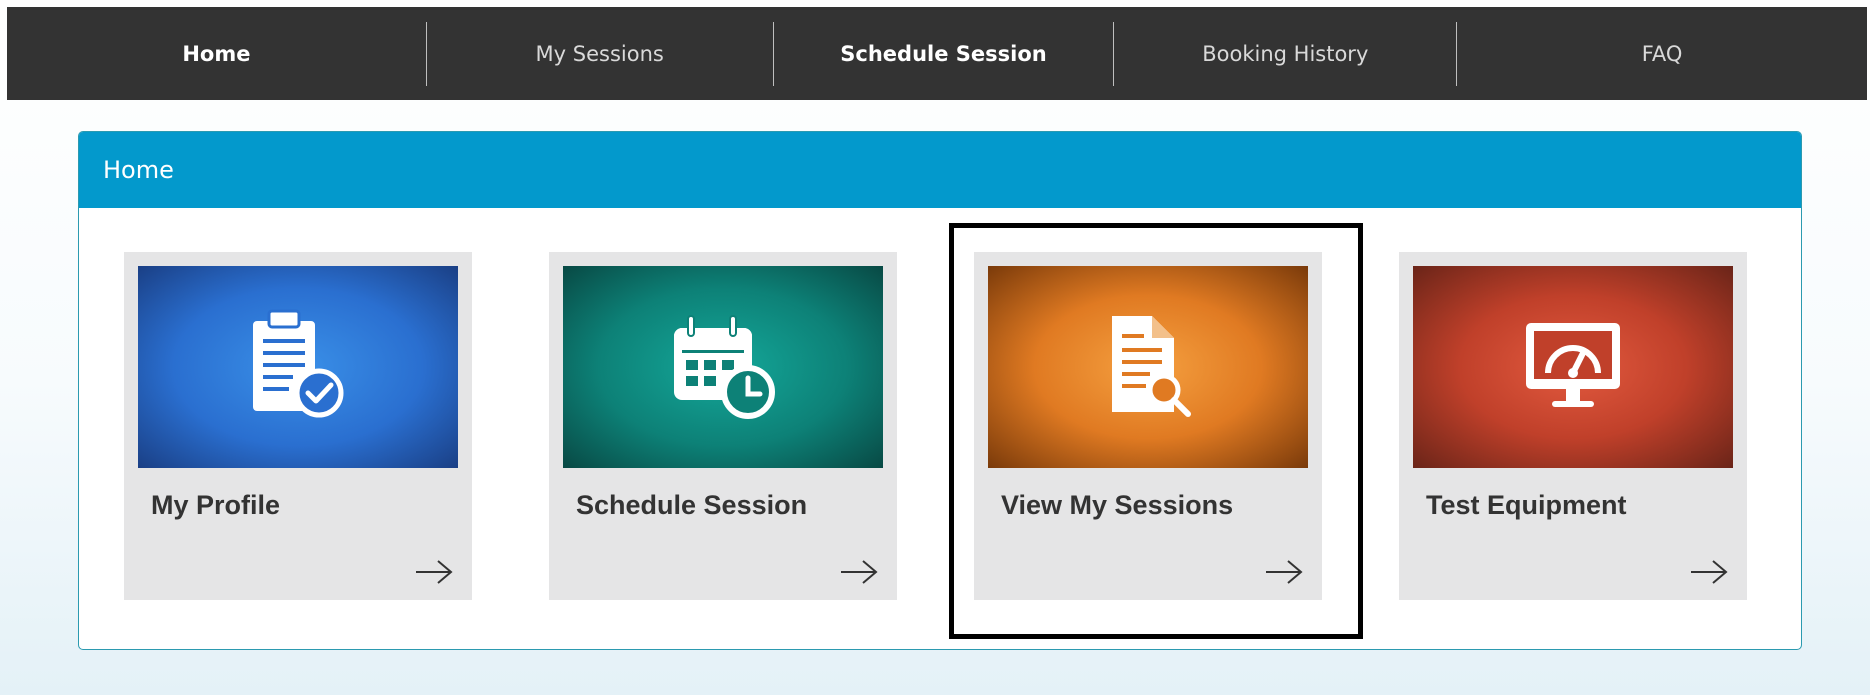 This screenshot has height=695, width=1870. What do you see at coordinates (944, 53) in the screenshot?
I see `nav-schedule-session: Schedule Session` at bounding box center [944, 53].